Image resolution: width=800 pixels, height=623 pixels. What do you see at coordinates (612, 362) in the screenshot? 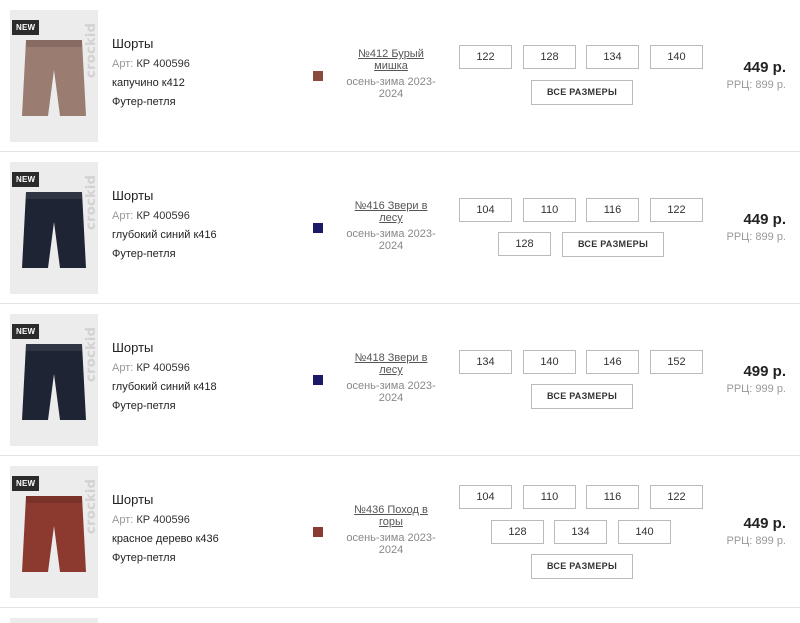
I see `size-button: 146` at bounding box center [612, 362].